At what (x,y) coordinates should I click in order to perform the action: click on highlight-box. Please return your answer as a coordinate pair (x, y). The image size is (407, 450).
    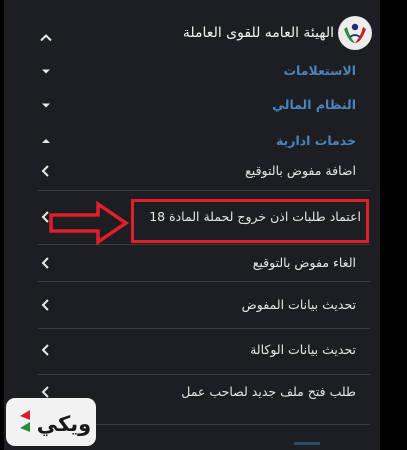
    Looking at the image, I should click on (250, 221).